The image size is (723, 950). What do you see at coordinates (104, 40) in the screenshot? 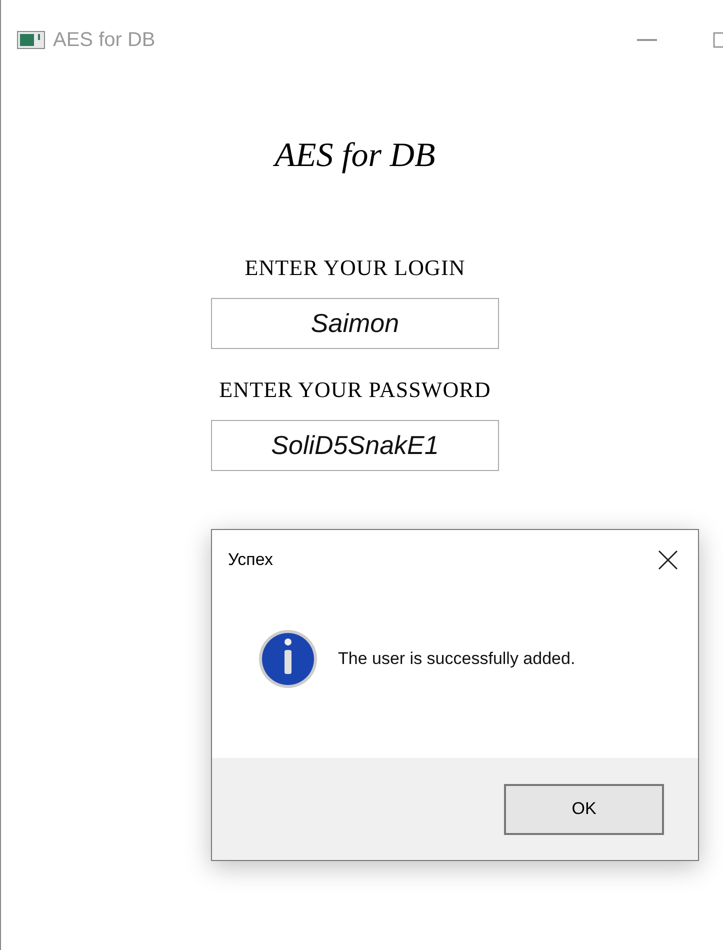
I see `window-title: AES for DB` at bounding box center [104, 40].